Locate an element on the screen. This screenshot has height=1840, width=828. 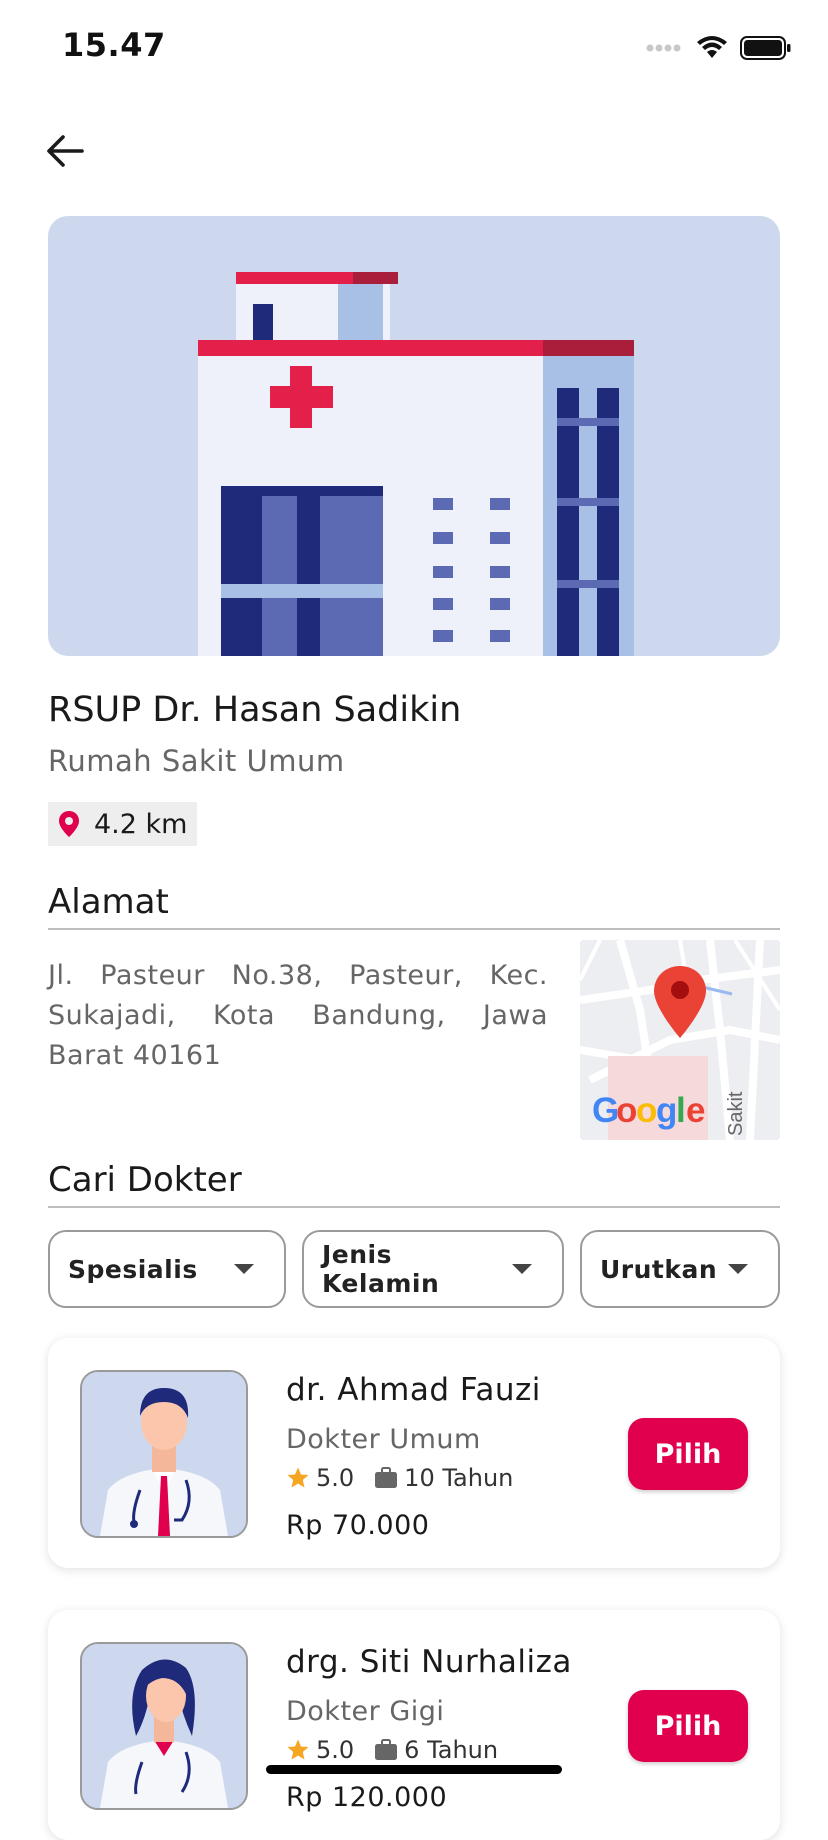
status-icons is located at coordinates (719, 48).